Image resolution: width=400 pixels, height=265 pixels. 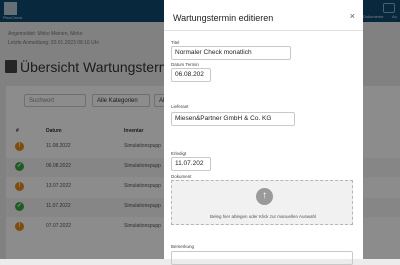 I want to click on supplier-label: Lieferant, so click(x=180, y=106).